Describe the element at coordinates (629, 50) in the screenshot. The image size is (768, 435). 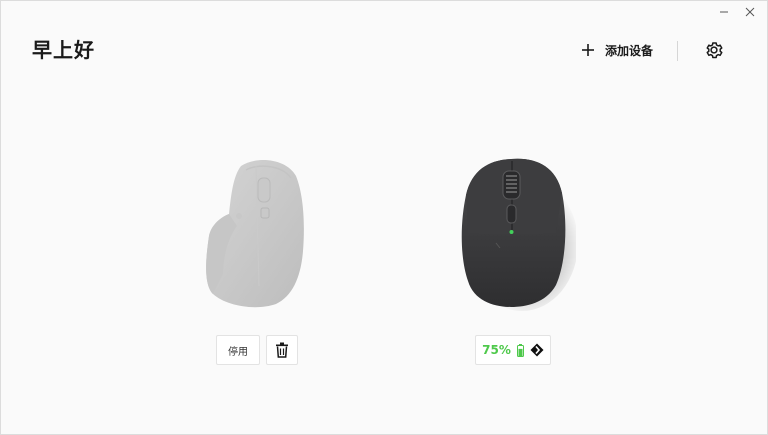
I see `add-device-label: 添加设备` at that location.